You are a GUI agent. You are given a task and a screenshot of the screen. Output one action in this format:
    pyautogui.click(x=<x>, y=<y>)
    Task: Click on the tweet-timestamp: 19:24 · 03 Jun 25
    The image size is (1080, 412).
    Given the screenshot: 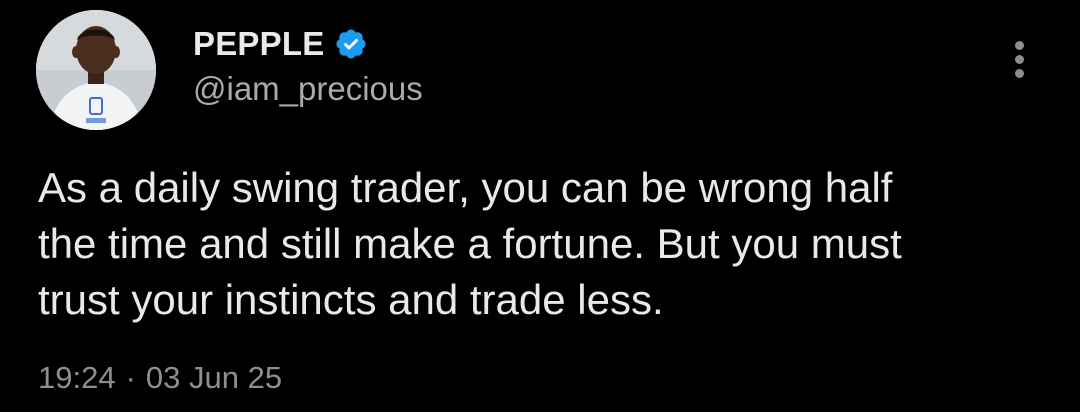 What is the action you would take?
    pyautogui.click(x=160, y=378)
    